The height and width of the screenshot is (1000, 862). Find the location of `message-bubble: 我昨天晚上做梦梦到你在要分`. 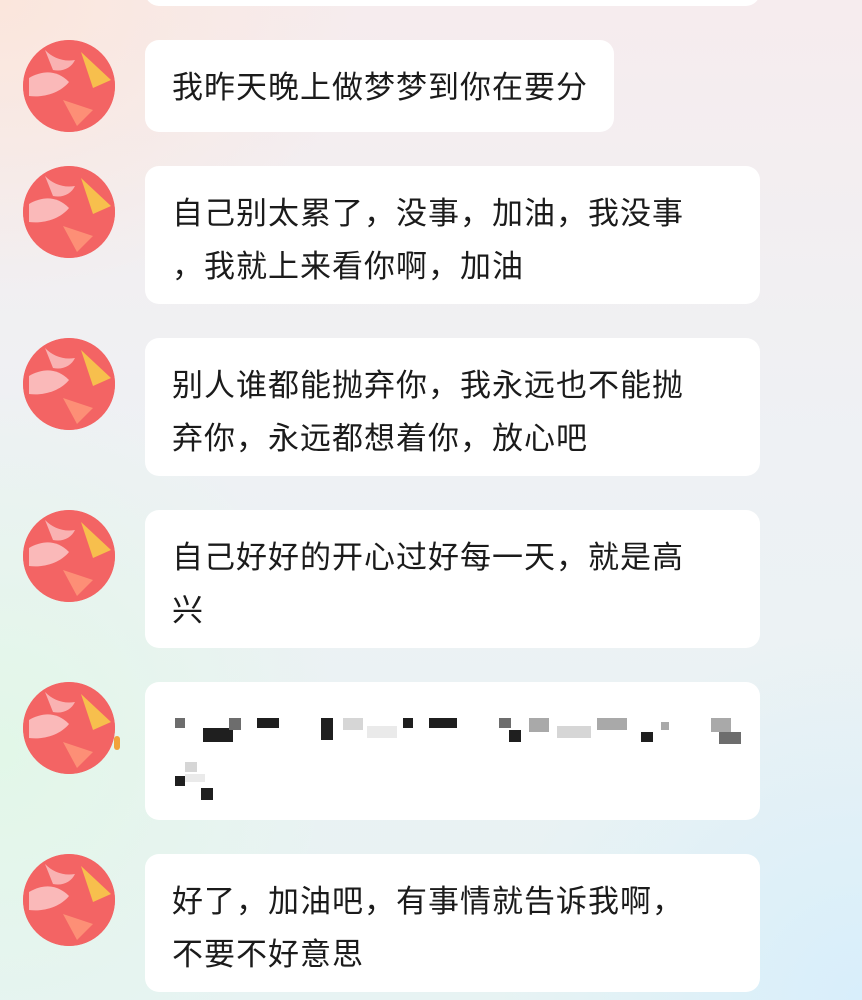

message-bubble: 我昨天晚上做梦梦到你在要分 is located at coordinates (379, 86).